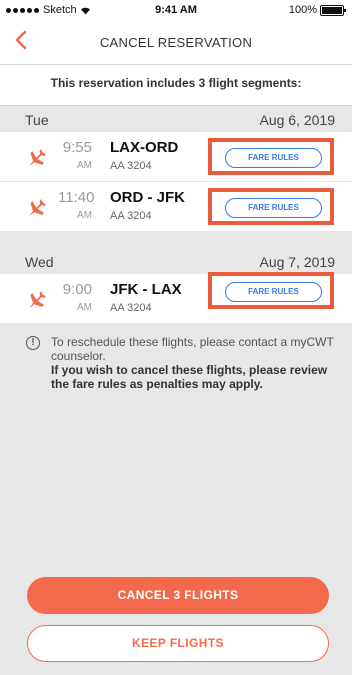 Image resolution: width=352 pixels, height=675 pixels. What do you see at coordinates (176, 119) in the screenshot?
I see `day-header-tue: Tue Aug 6, 2019` at bounding box center [176, 119].